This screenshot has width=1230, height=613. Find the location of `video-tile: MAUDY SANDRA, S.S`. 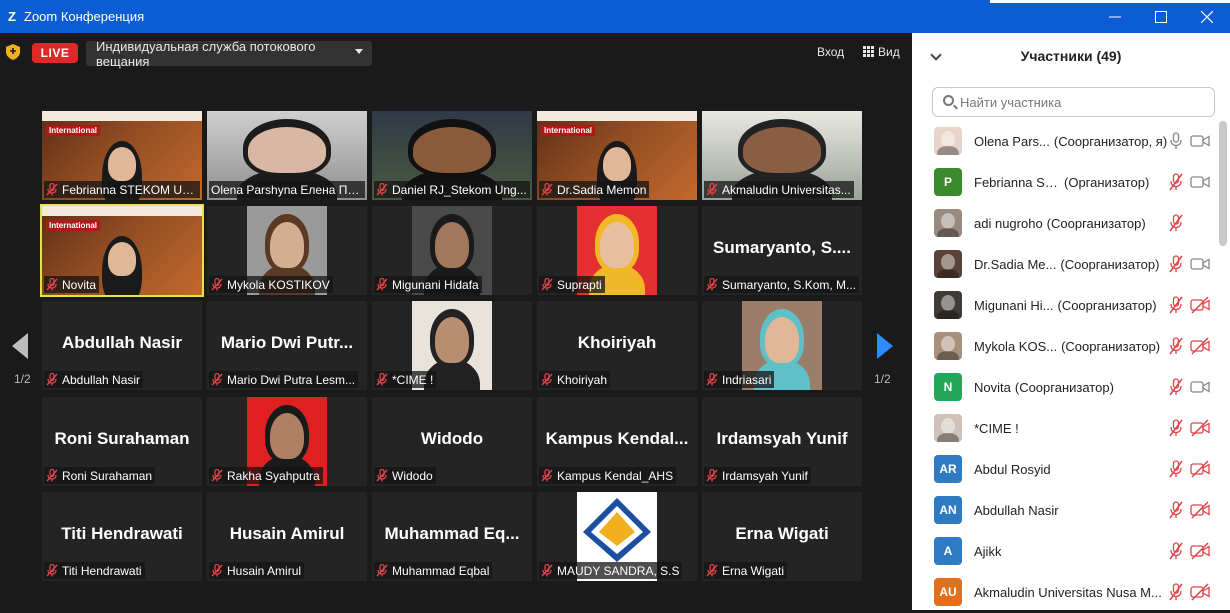

video-tile: MAUDY SANDRA, S.S is located at coordinates (617, 536).